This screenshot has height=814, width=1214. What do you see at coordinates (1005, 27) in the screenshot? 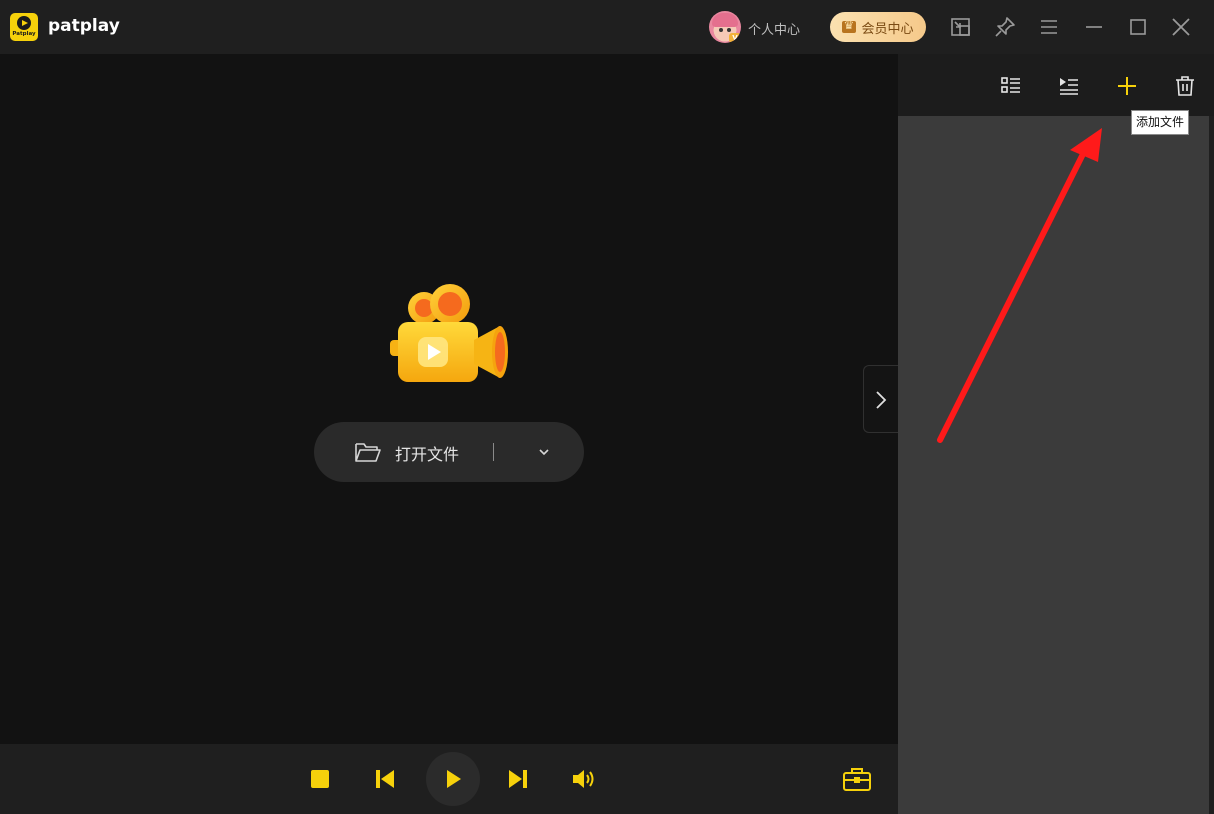
I see `pin-icon` at bounding box center [1005, 27].